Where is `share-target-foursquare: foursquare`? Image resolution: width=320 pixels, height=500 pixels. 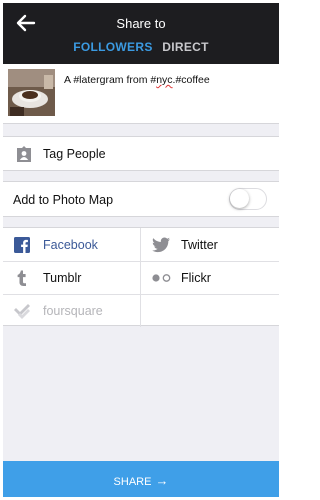
share-target-foursquare: foursquare is located at coordinates (72, 310).